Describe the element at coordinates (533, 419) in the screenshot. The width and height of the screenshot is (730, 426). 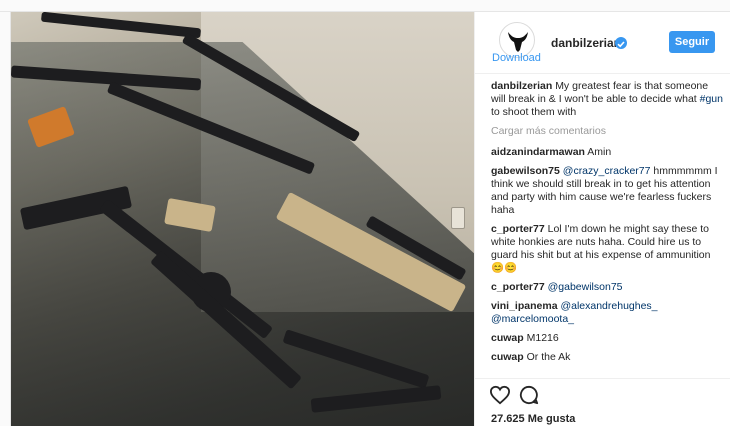
I see `likes-count: 27.625 Me gusta` at that location.